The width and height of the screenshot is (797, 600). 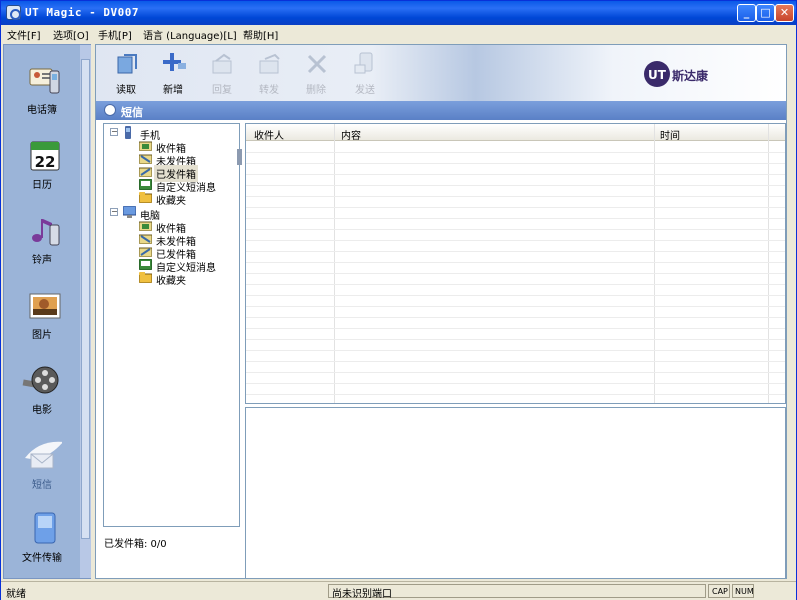 What do you see at coordinates (515, 133) in the screenshot?
I see `list-header: 收件人 内容 时间` at bounding box center [515, 133].